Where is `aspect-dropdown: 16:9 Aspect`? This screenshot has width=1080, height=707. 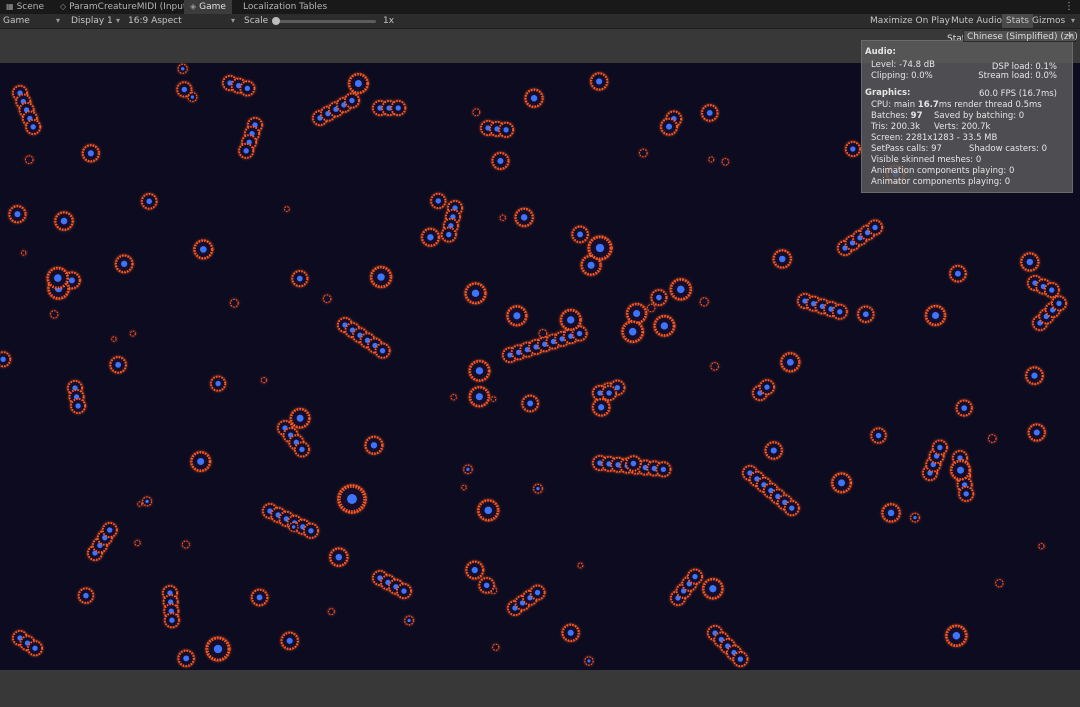
aspect-dropdown: 16:9 Aspect is located at coordinates (183, 21).